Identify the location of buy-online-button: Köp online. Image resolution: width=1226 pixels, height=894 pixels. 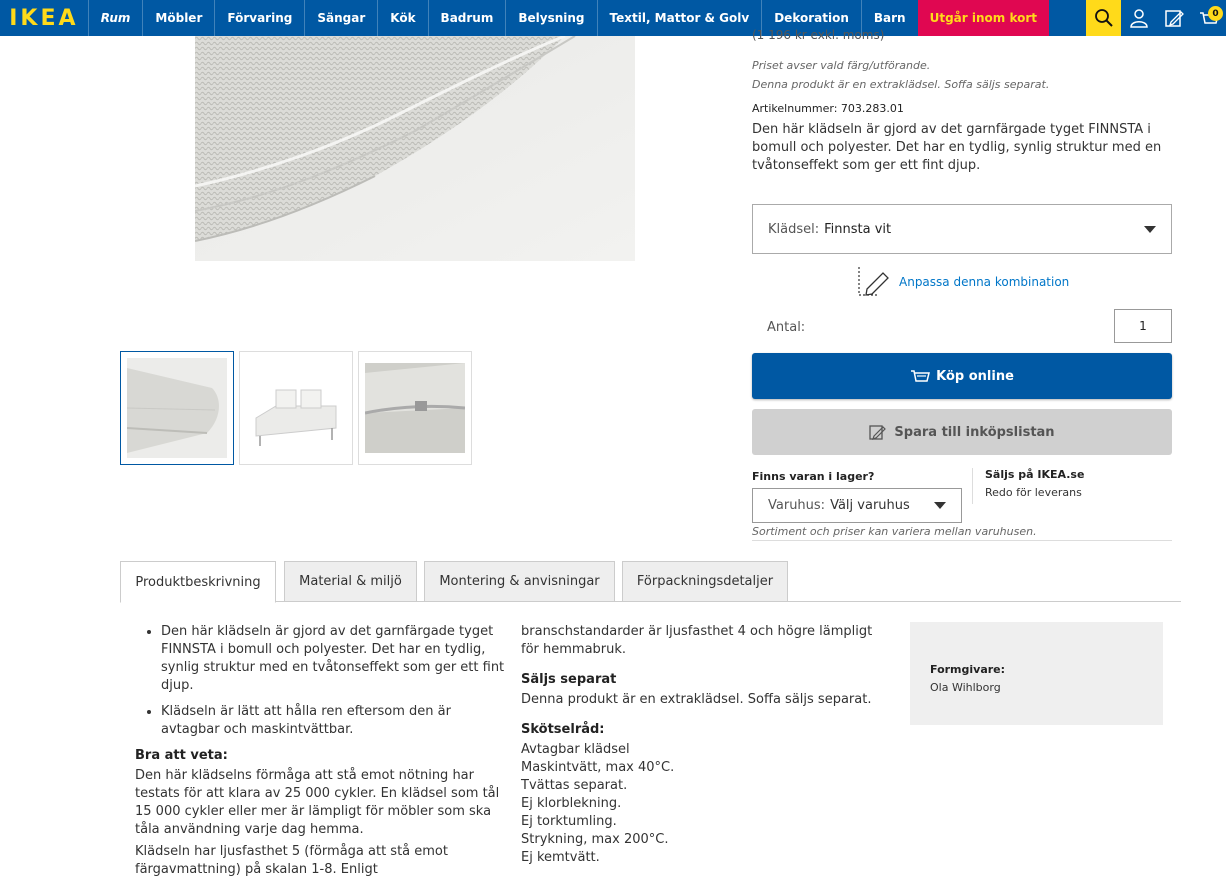
(962, 376).